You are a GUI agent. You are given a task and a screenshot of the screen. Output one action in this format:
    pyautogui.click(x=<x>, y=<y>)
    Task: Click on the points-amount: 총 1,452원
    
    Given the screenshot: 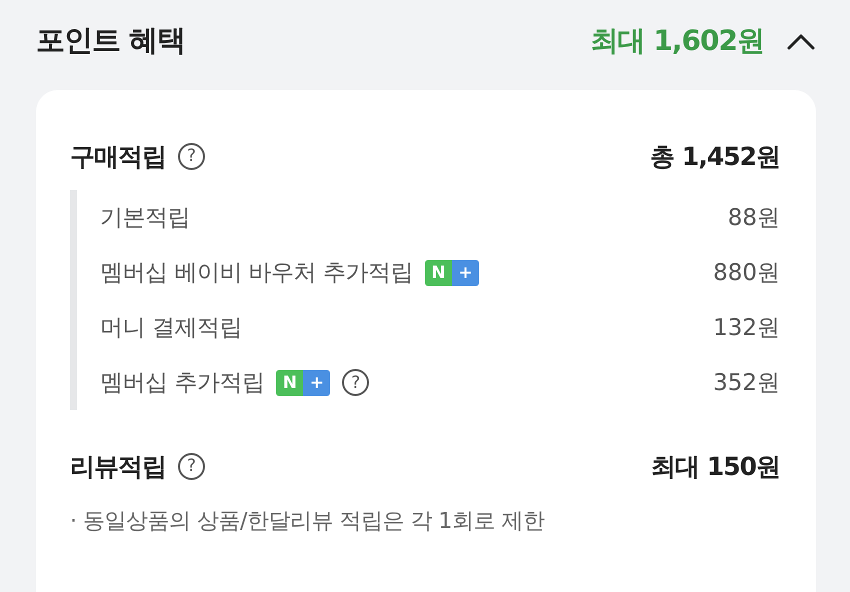 What is the action you would take?
    pyautogui.click(x=715, y=156)
    